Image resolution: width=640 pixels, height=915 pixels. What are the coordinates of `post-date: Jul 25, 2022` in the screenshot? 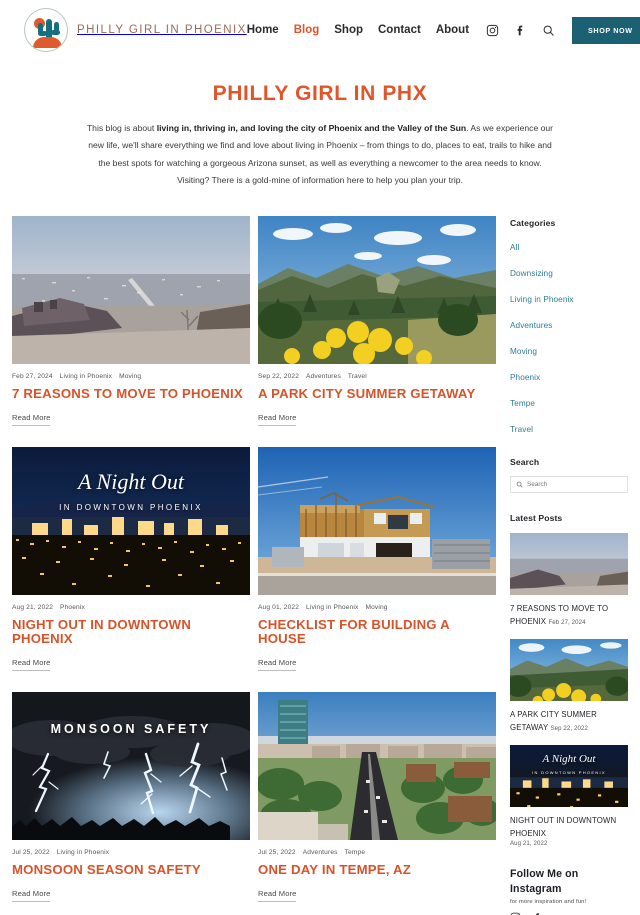 It's located at (277, 853).